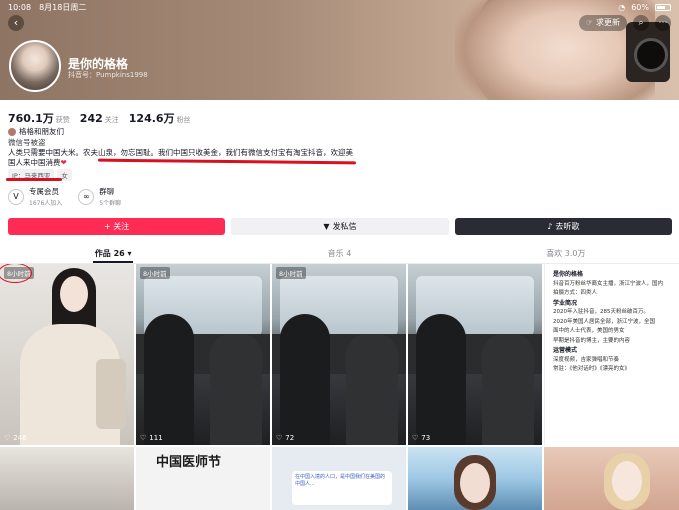 Image resolution: width=679 pixels, height=510 pixels. Describe the element at coordinates (339, 7) in the screenshot. I see `status-bar: 10:08 8月18日周二 ◔ 60%` at that location.